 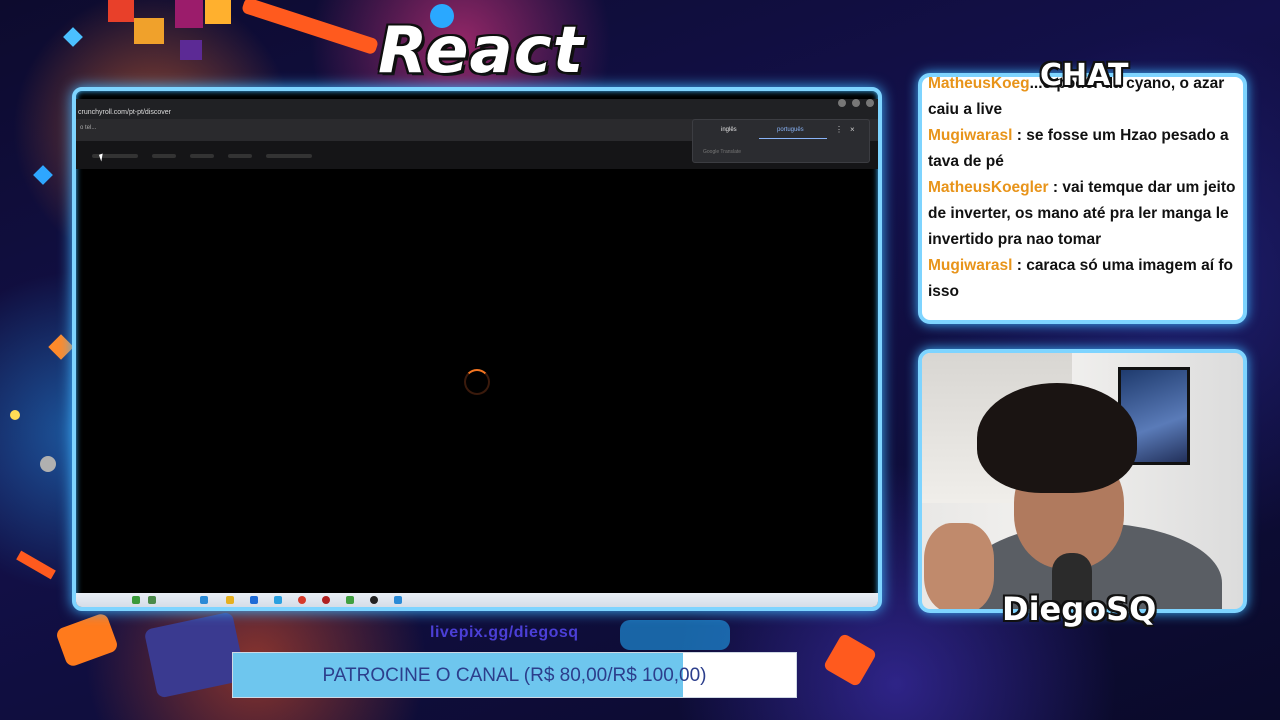 What do you see at coordinates (959, 566) in the screenshot?
I see `webcam-person-hand` at bounding box center [959, 566].